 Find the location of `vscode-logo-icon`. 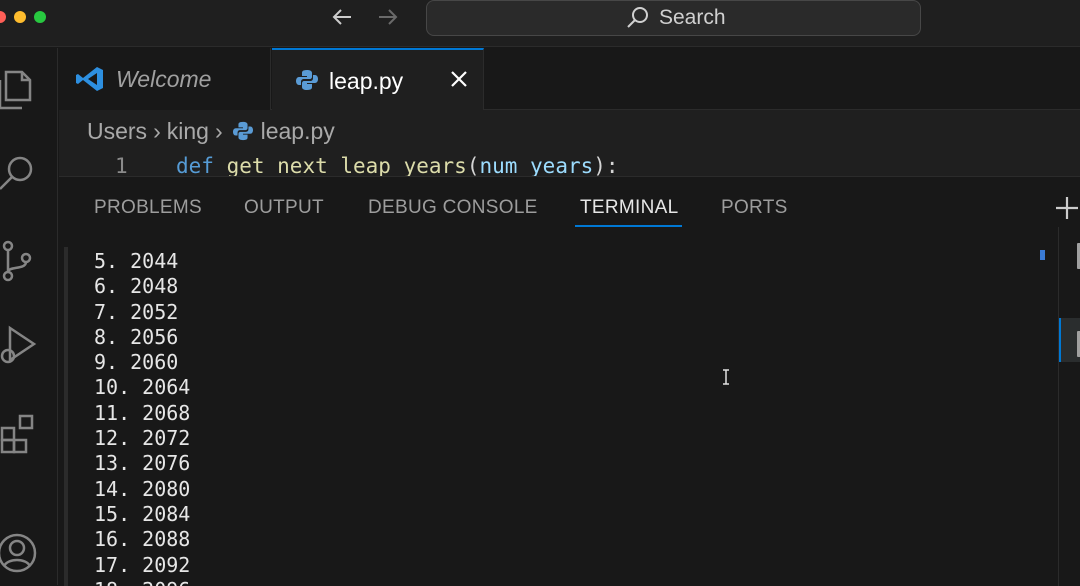

vscode-logo-icon is located at coordinates (89, 79).